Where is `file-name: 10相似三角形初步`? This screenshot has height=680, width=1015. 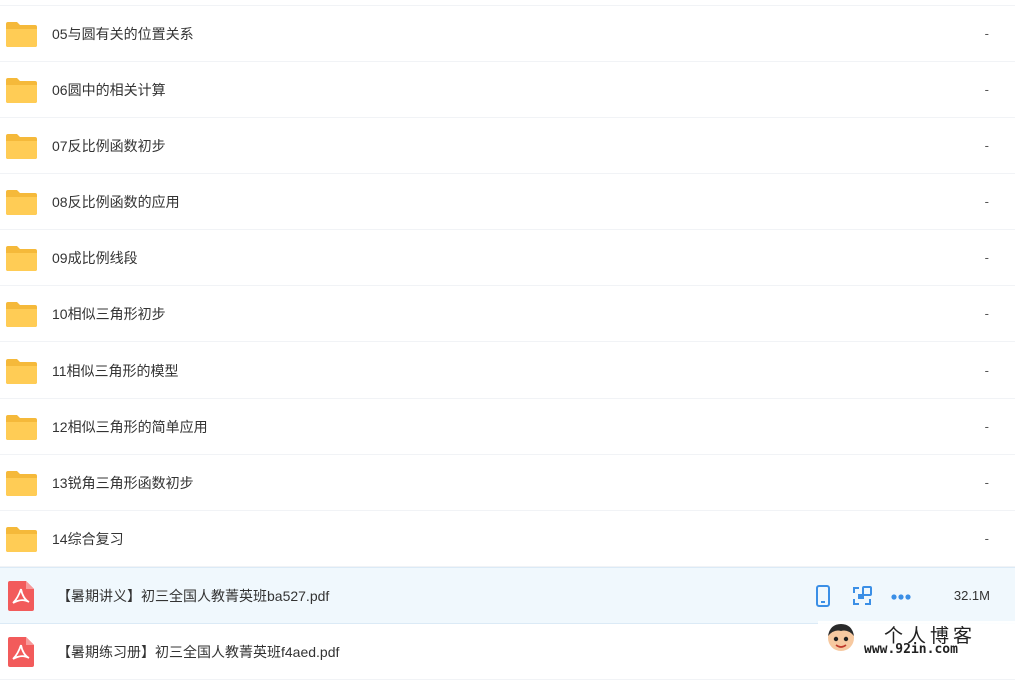 file-name: 10相似三角形初步 is located at coordinates (109, 314).